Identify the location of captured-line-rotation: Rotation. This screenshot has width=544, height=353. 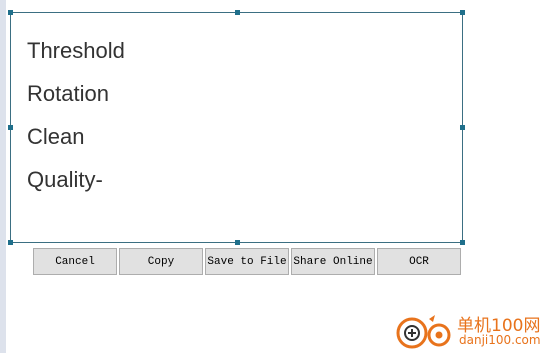
(68, 93).